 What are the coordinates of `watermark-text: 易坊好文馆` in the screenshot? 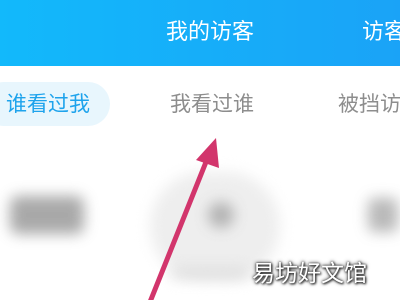 It's located at (309, 274).